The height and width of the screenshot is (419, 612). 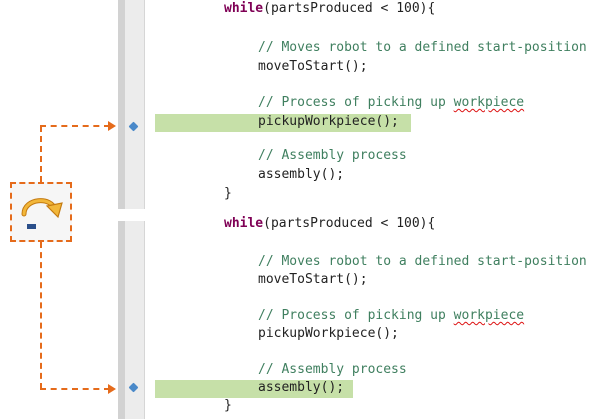 What do you see at coordinates (75, 126) in the screenshot?
I see `annotation-line-top-horizontal` at bounding box center [75, 126].